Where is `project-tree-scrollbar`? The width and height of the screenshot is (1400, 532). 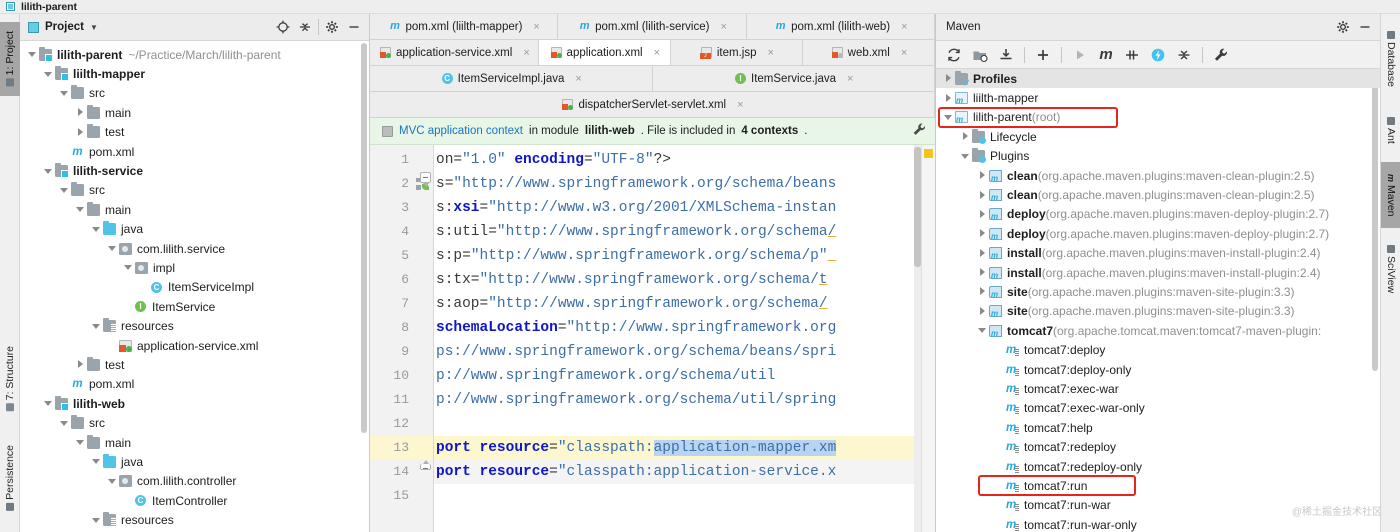
project-tree-scrollbar is located at coordinates (364, 238).